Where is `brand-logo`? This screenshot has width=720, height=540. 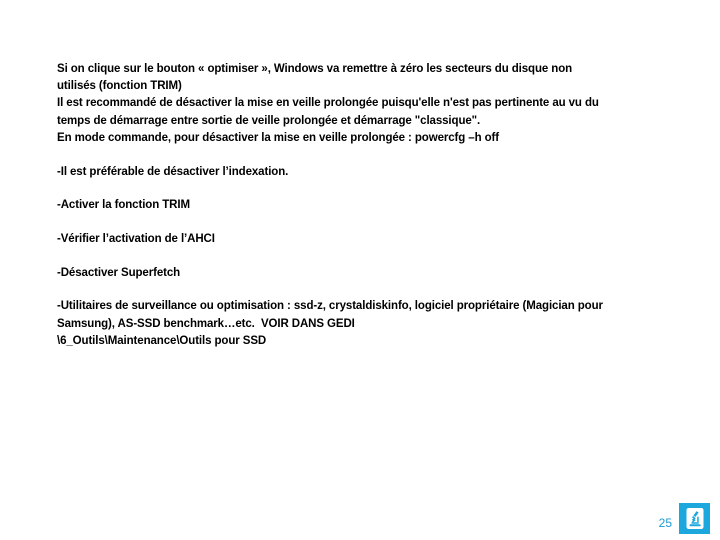
brand-logo is located at coordinates (694, 518).